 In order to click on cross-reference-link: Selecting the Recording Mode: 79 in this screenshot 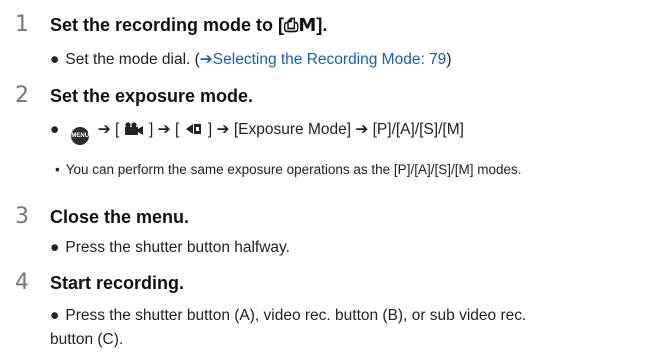, I will do `click(330, 59)`.